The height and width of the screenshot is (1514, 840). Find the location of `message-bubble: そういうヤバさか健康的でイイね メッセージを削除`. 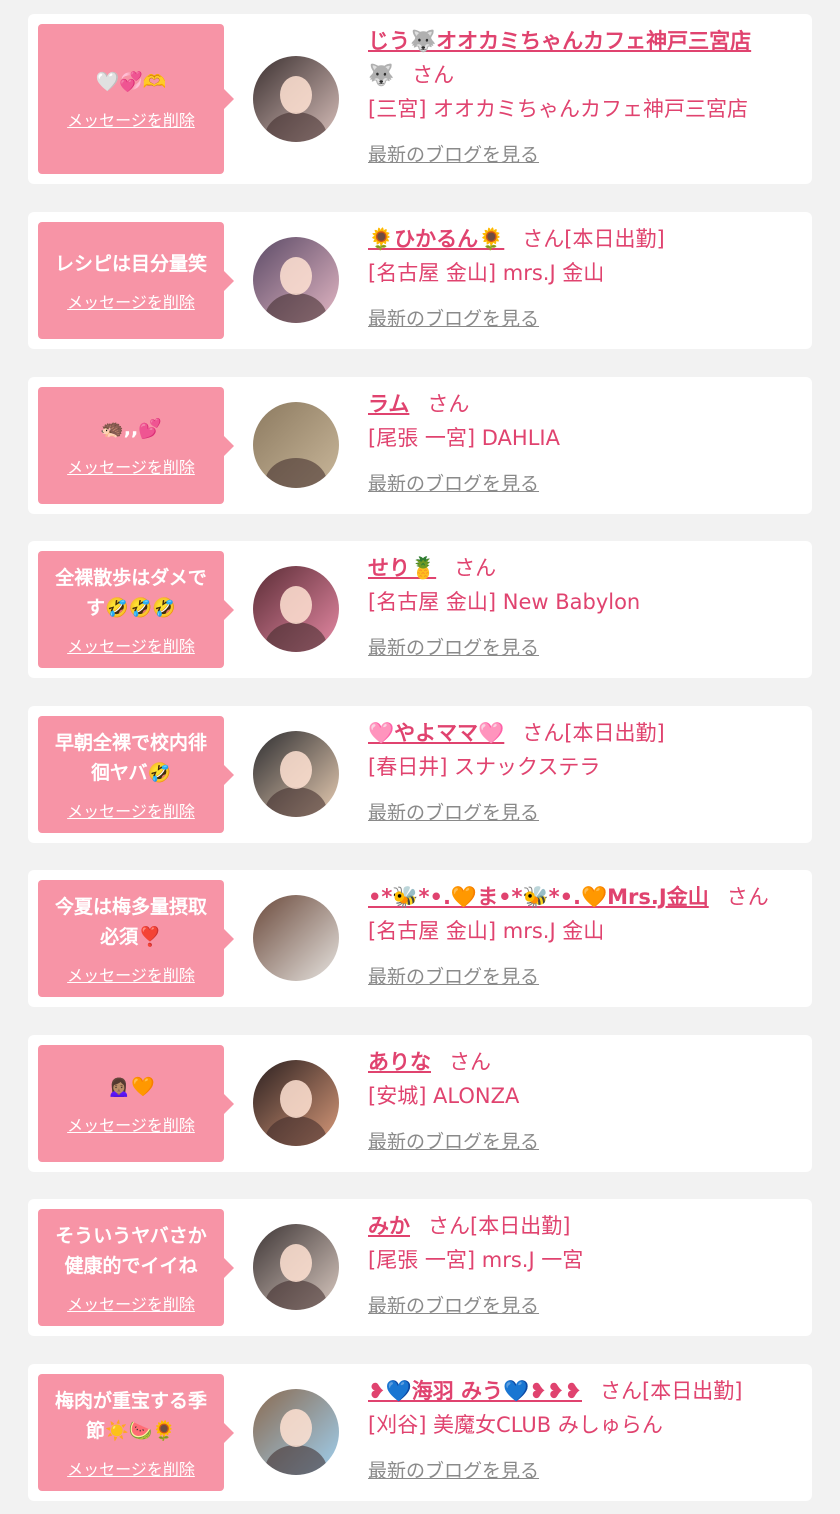

message-bubble: そういうヤバさか健康的でイイね メッセージを削除 is located at coordinates (136, 1267).